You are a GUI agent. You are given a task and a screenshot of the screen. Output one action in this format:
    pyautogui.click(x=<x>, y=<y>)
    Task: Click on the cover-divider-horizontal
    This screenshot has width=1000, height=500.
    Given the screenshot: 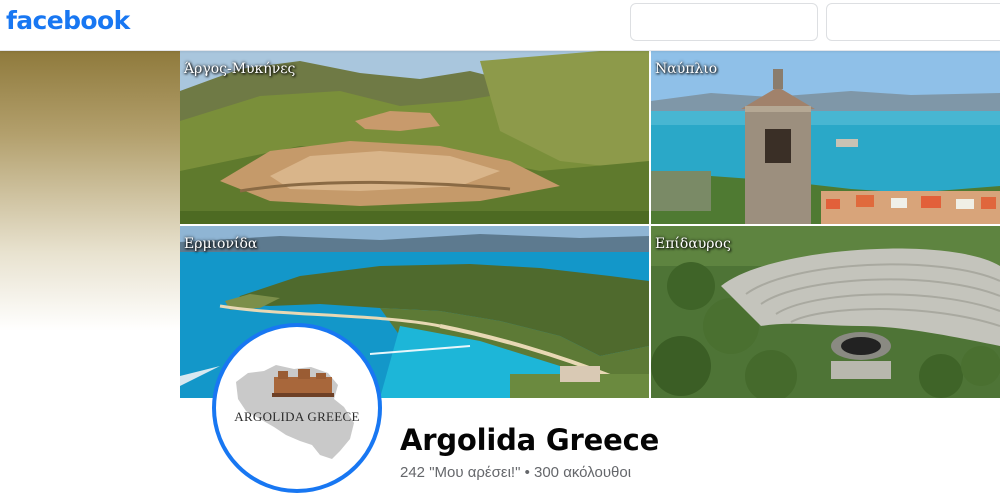 What is the action you would take?
    pyautogui.click(x=590, y=225)
    